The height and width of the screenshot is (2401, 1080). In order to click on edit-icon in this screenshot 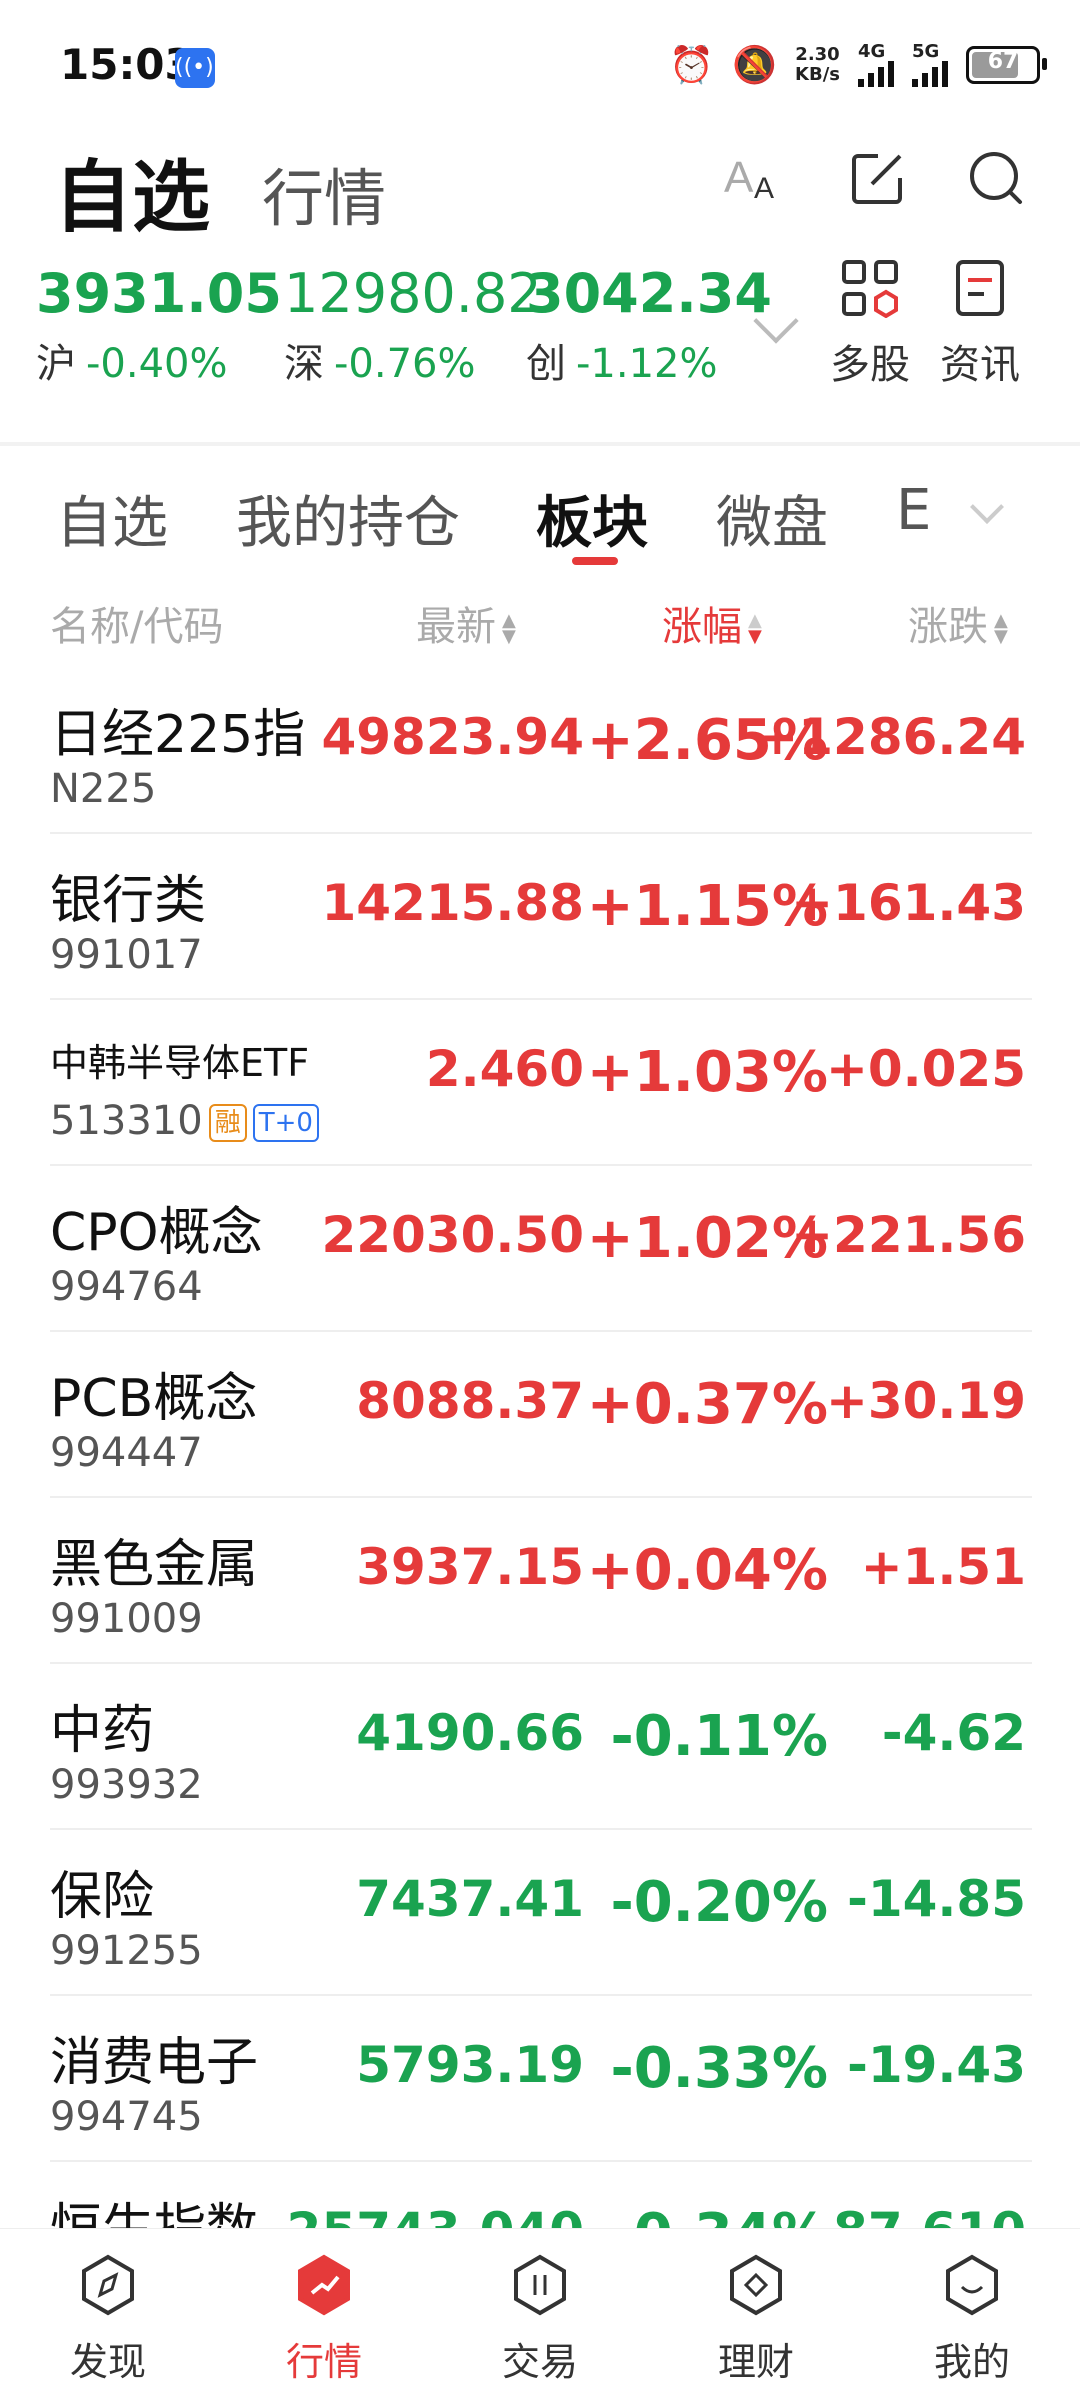, I will do `click(878, 178)`.